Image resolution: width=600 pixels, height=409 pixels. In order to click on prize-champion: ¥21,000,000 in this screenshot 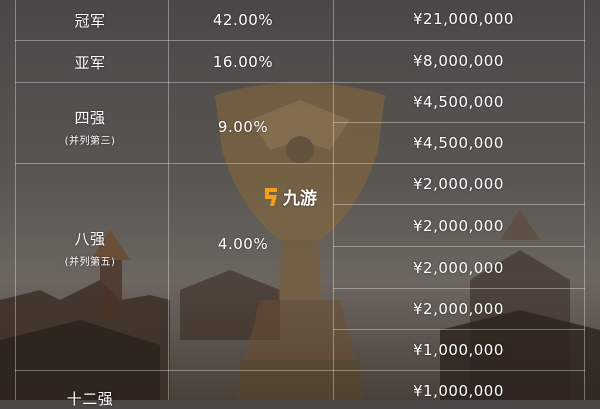, I will do `click(463, 19)`.